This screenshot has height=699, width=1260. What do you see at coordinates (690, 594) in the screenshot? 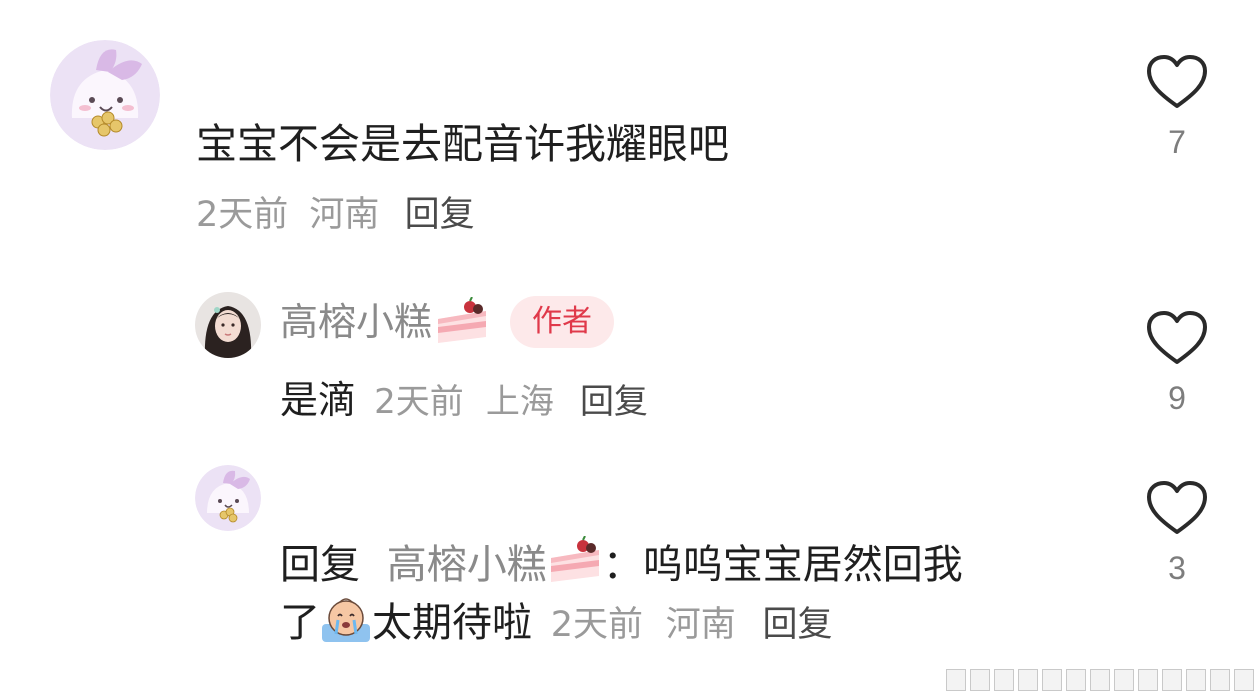
I see `reply-content: 回复 高榕小糕 ：呜呜宝宝居然回我 了 太期待啦 2天前 河南 回复` at bounding box center [690, 594].